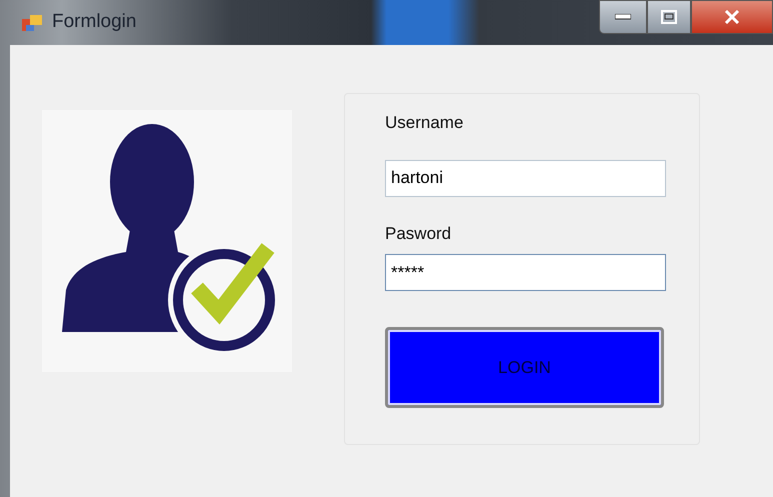 The image size is (773, 497). What do you see at coordinates (525, 272) in the screenshot?
I see `password-field: *****` at bounding box center [525, 272].